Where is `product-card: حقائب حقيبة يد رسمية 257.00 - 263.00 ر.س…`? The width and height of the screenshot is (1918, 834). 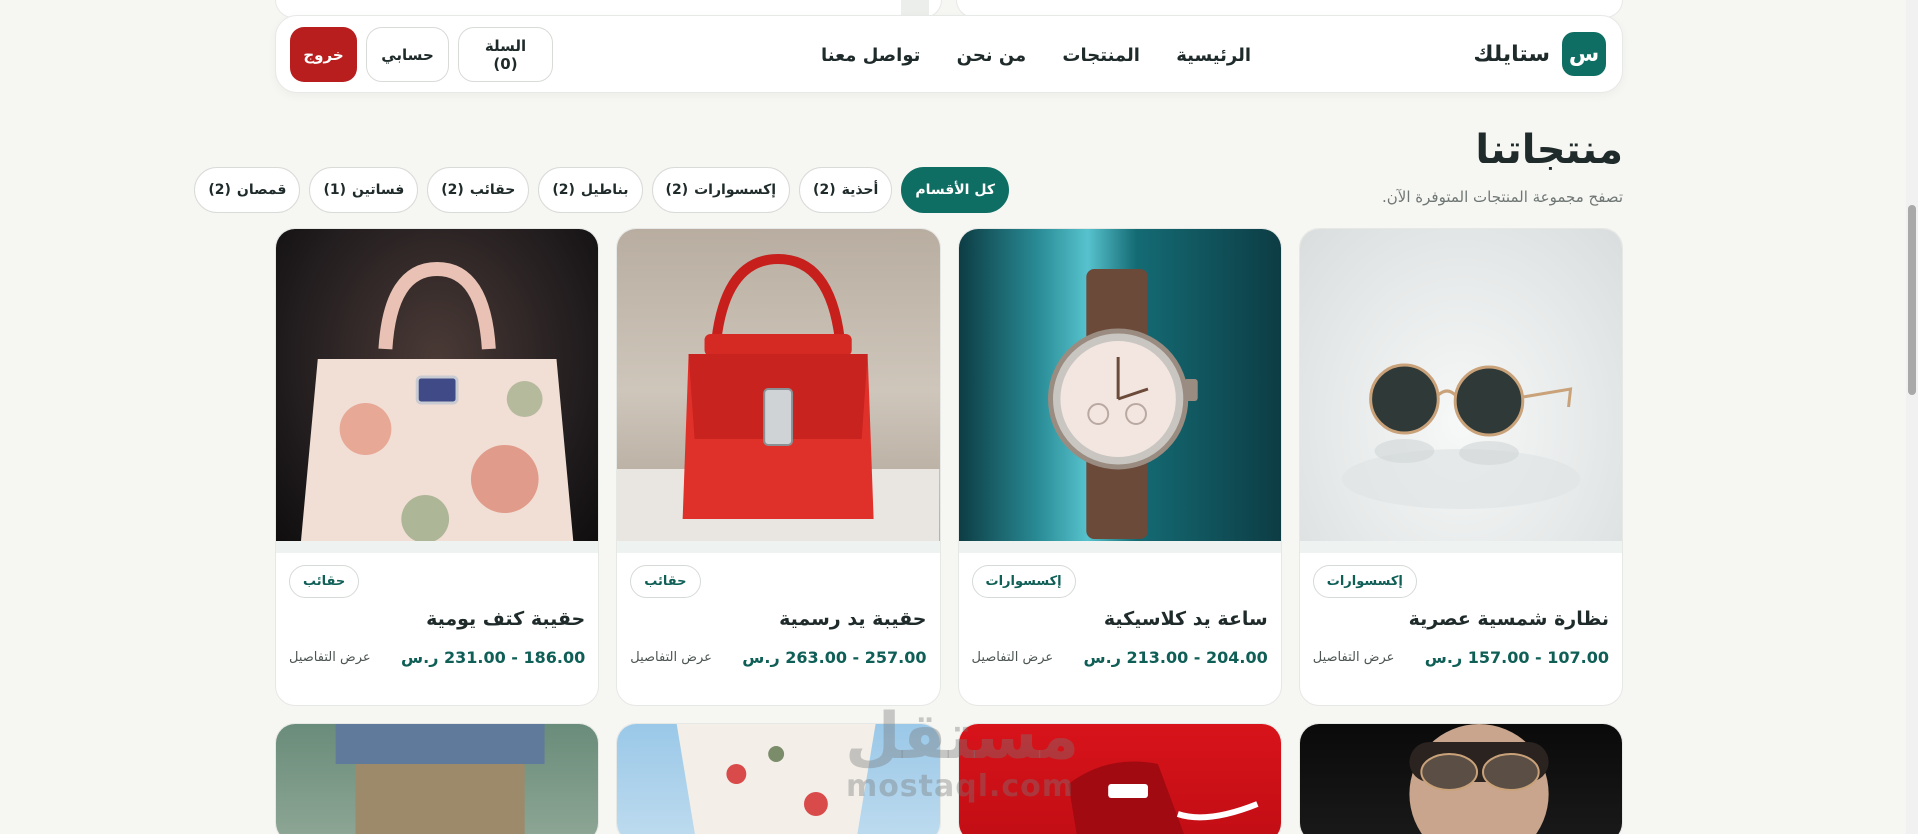
product-card: حقائب حقيبة يد رسمية 257.00 - 263.00 ر.س… is located at coordinates (778, 467).